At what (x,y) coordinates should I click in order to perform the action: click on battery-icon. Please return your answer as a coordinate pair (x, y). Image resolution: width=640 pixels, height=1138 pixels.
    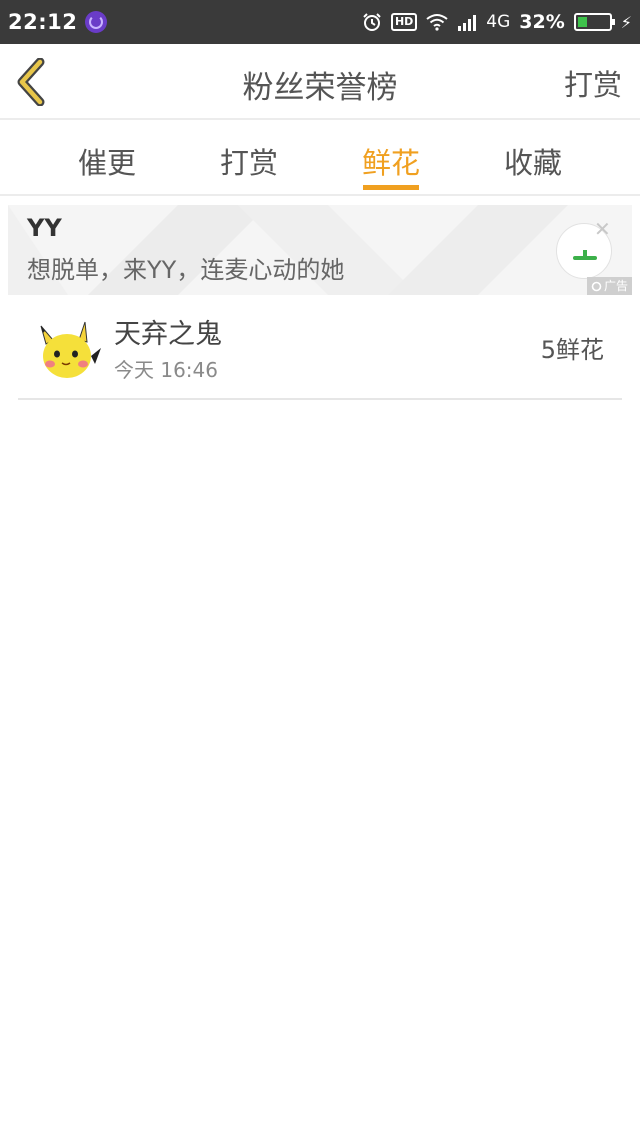
    Looking at the image, I should click on (594, 22).